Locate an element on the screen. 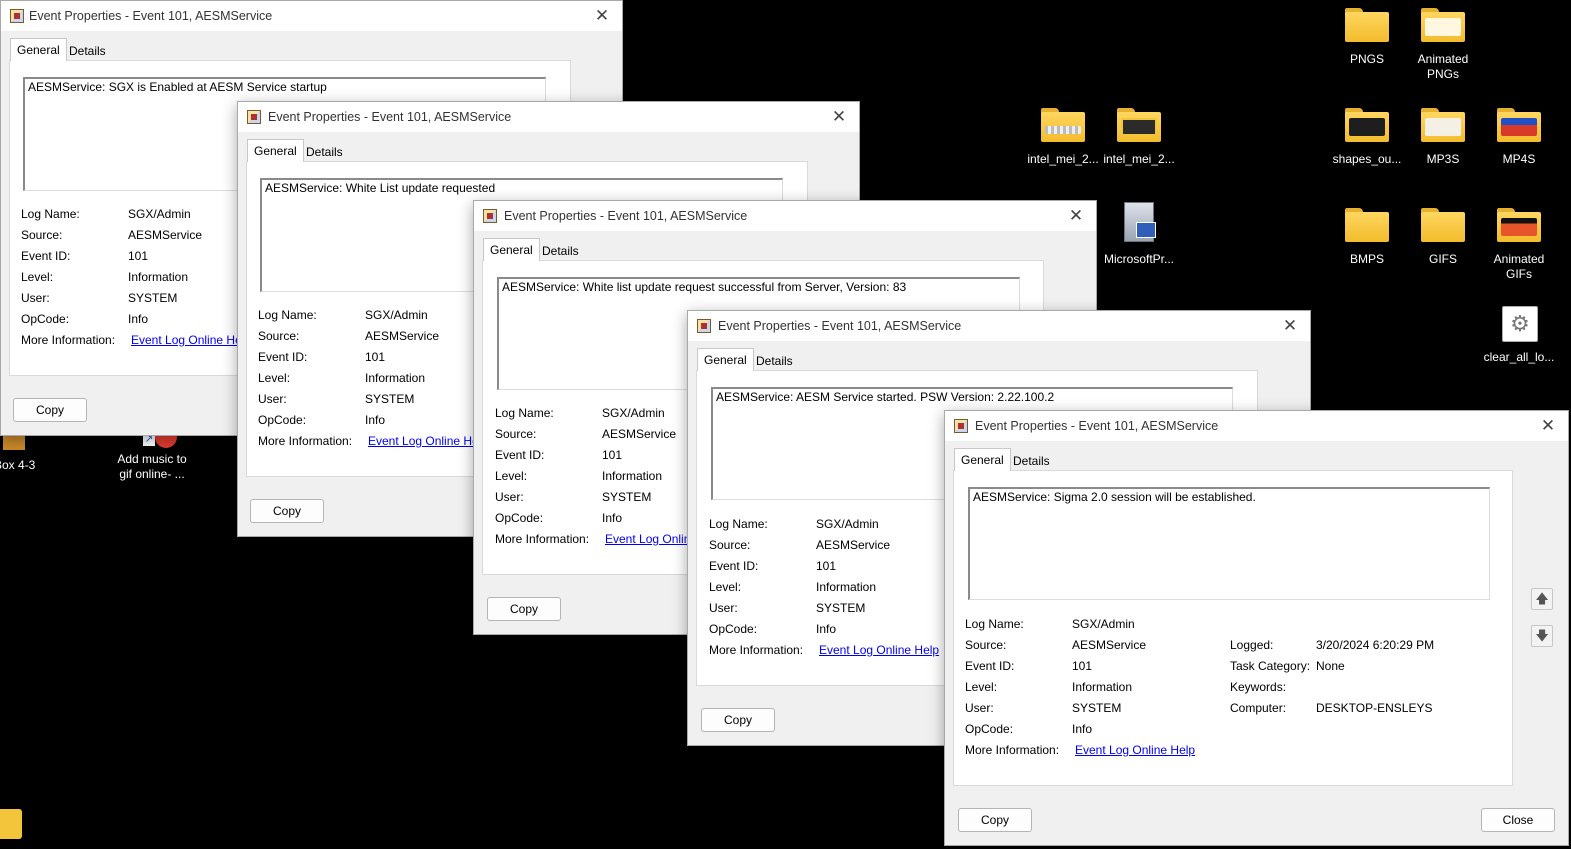 This screenshot has width=1571, height=849. settings-script-icon: ⚙ is located at coordinates (1519, 325).